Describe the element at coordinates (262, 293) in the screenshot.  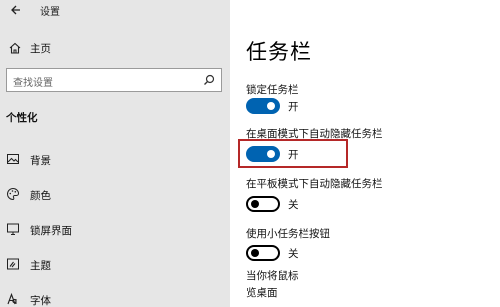
I see `peek-label-line2: 览桌面` at that location.